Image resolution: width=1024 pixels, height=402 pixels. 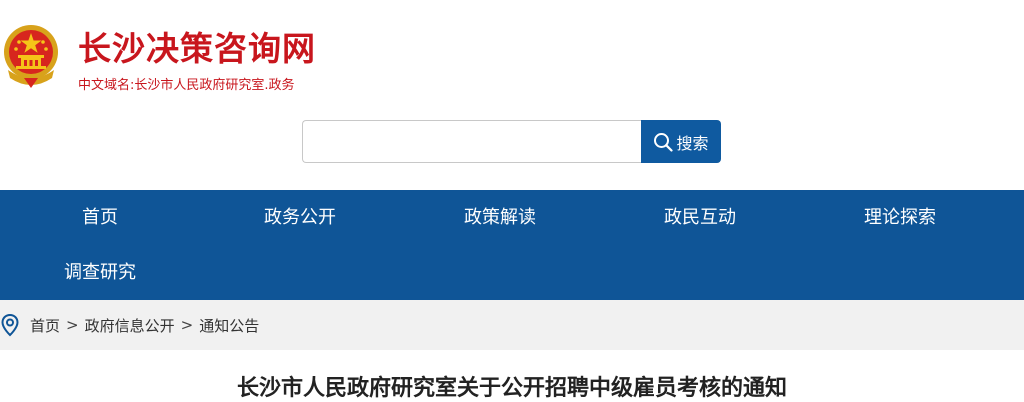 I want to click on search-button: 搜索, so click(x=681, y=141).